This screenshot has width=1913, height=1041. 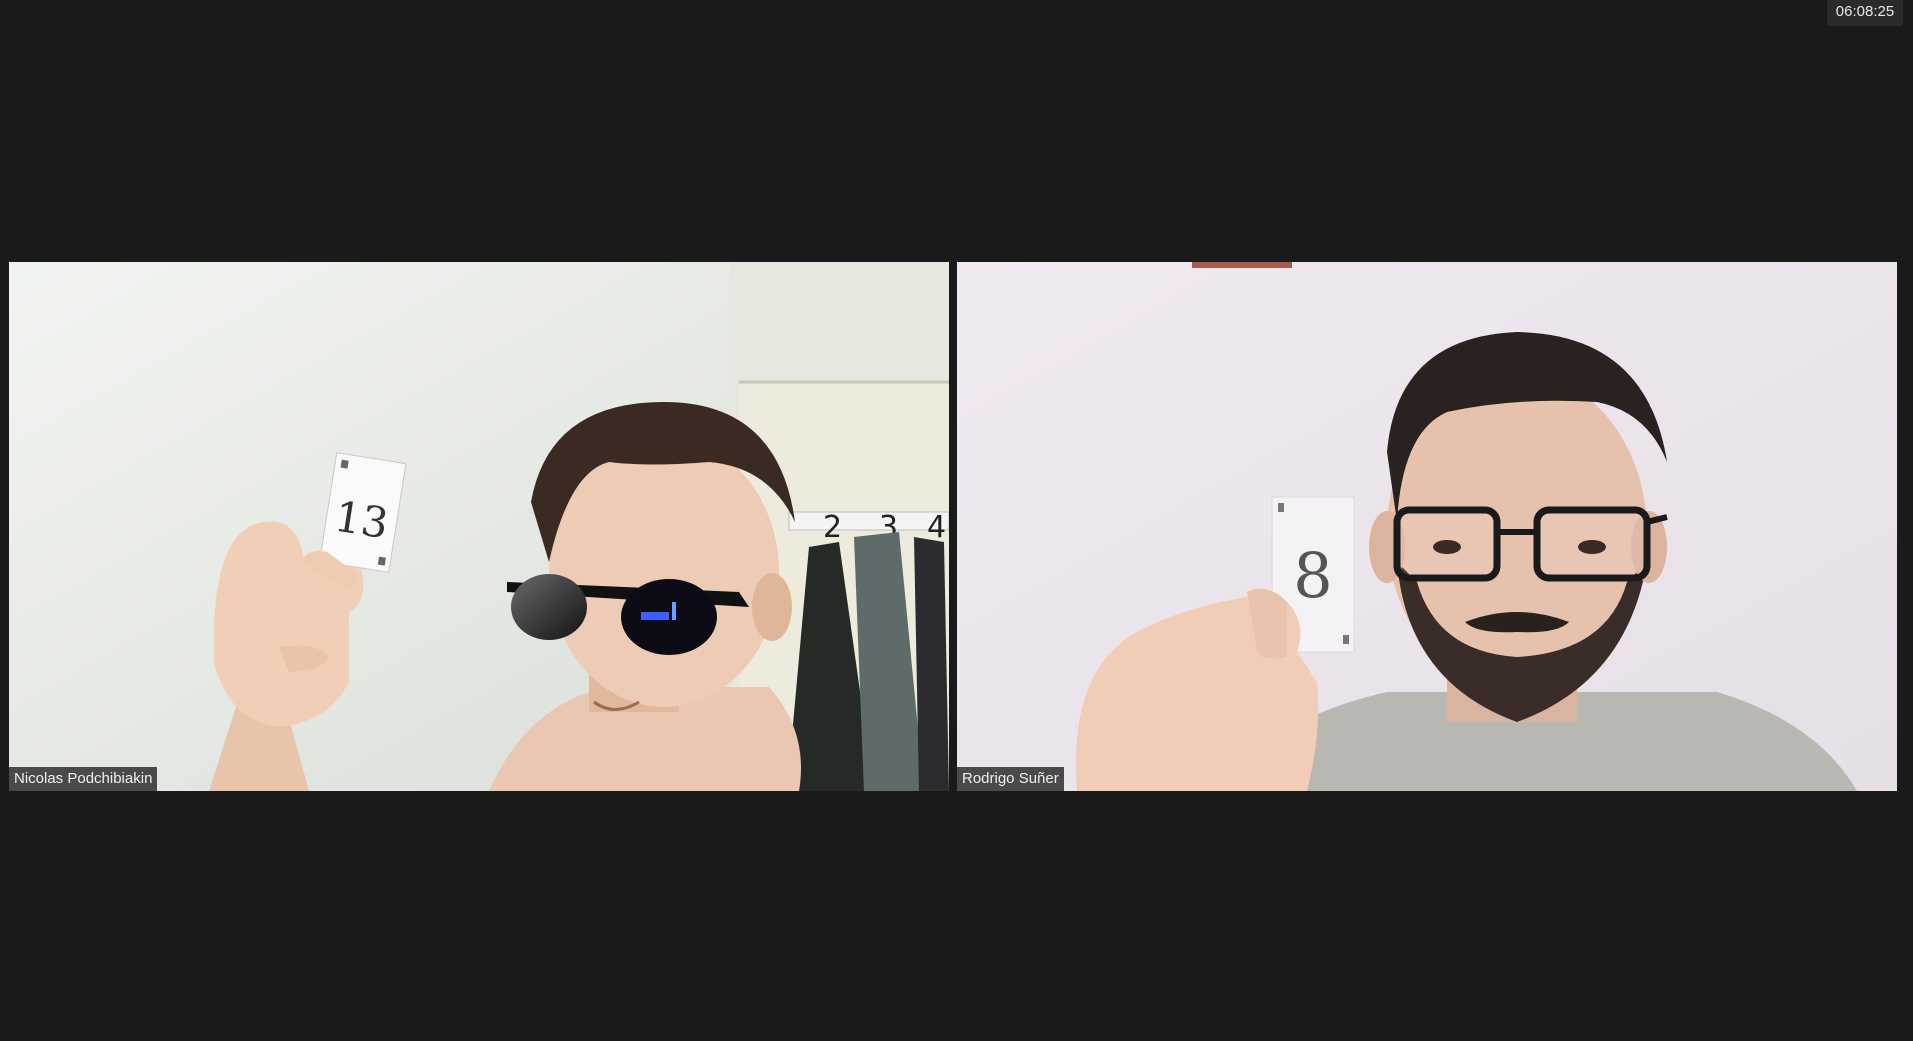 What do you see at coordinates (83, 779) in the screenshot?
I see `participant-name-label: Nicolas Podchibiakin` at bounding box center [83, 779].